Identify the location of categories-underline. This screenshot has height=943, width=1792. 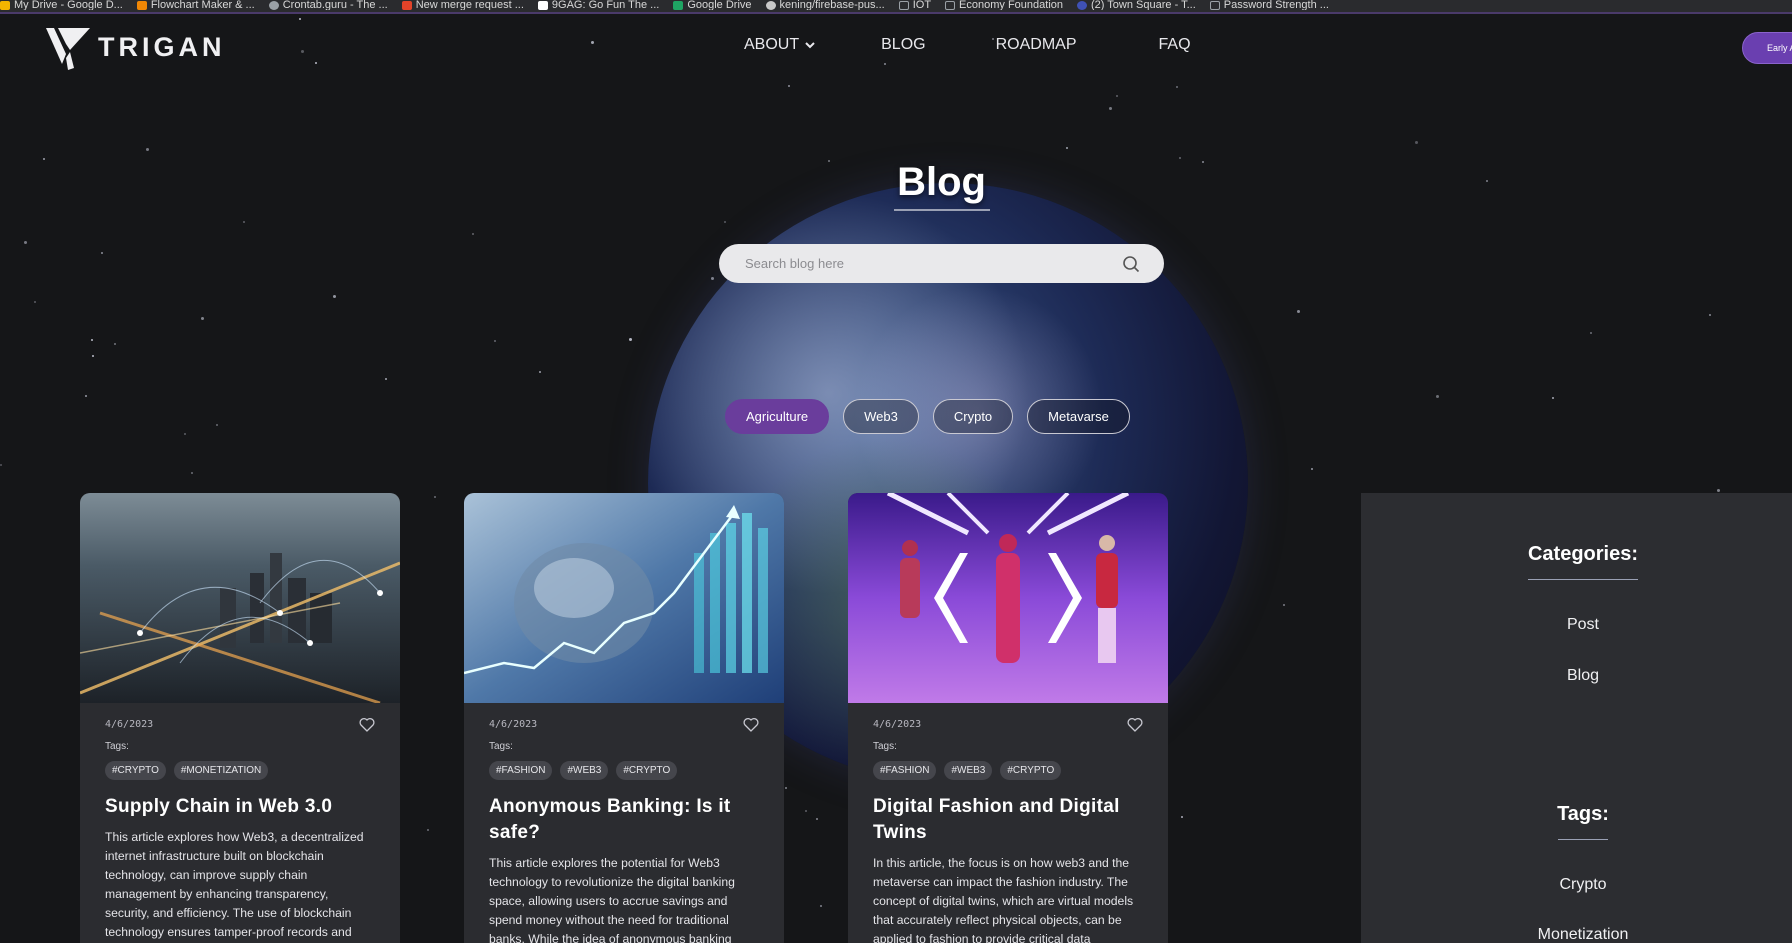
(1583, 579).